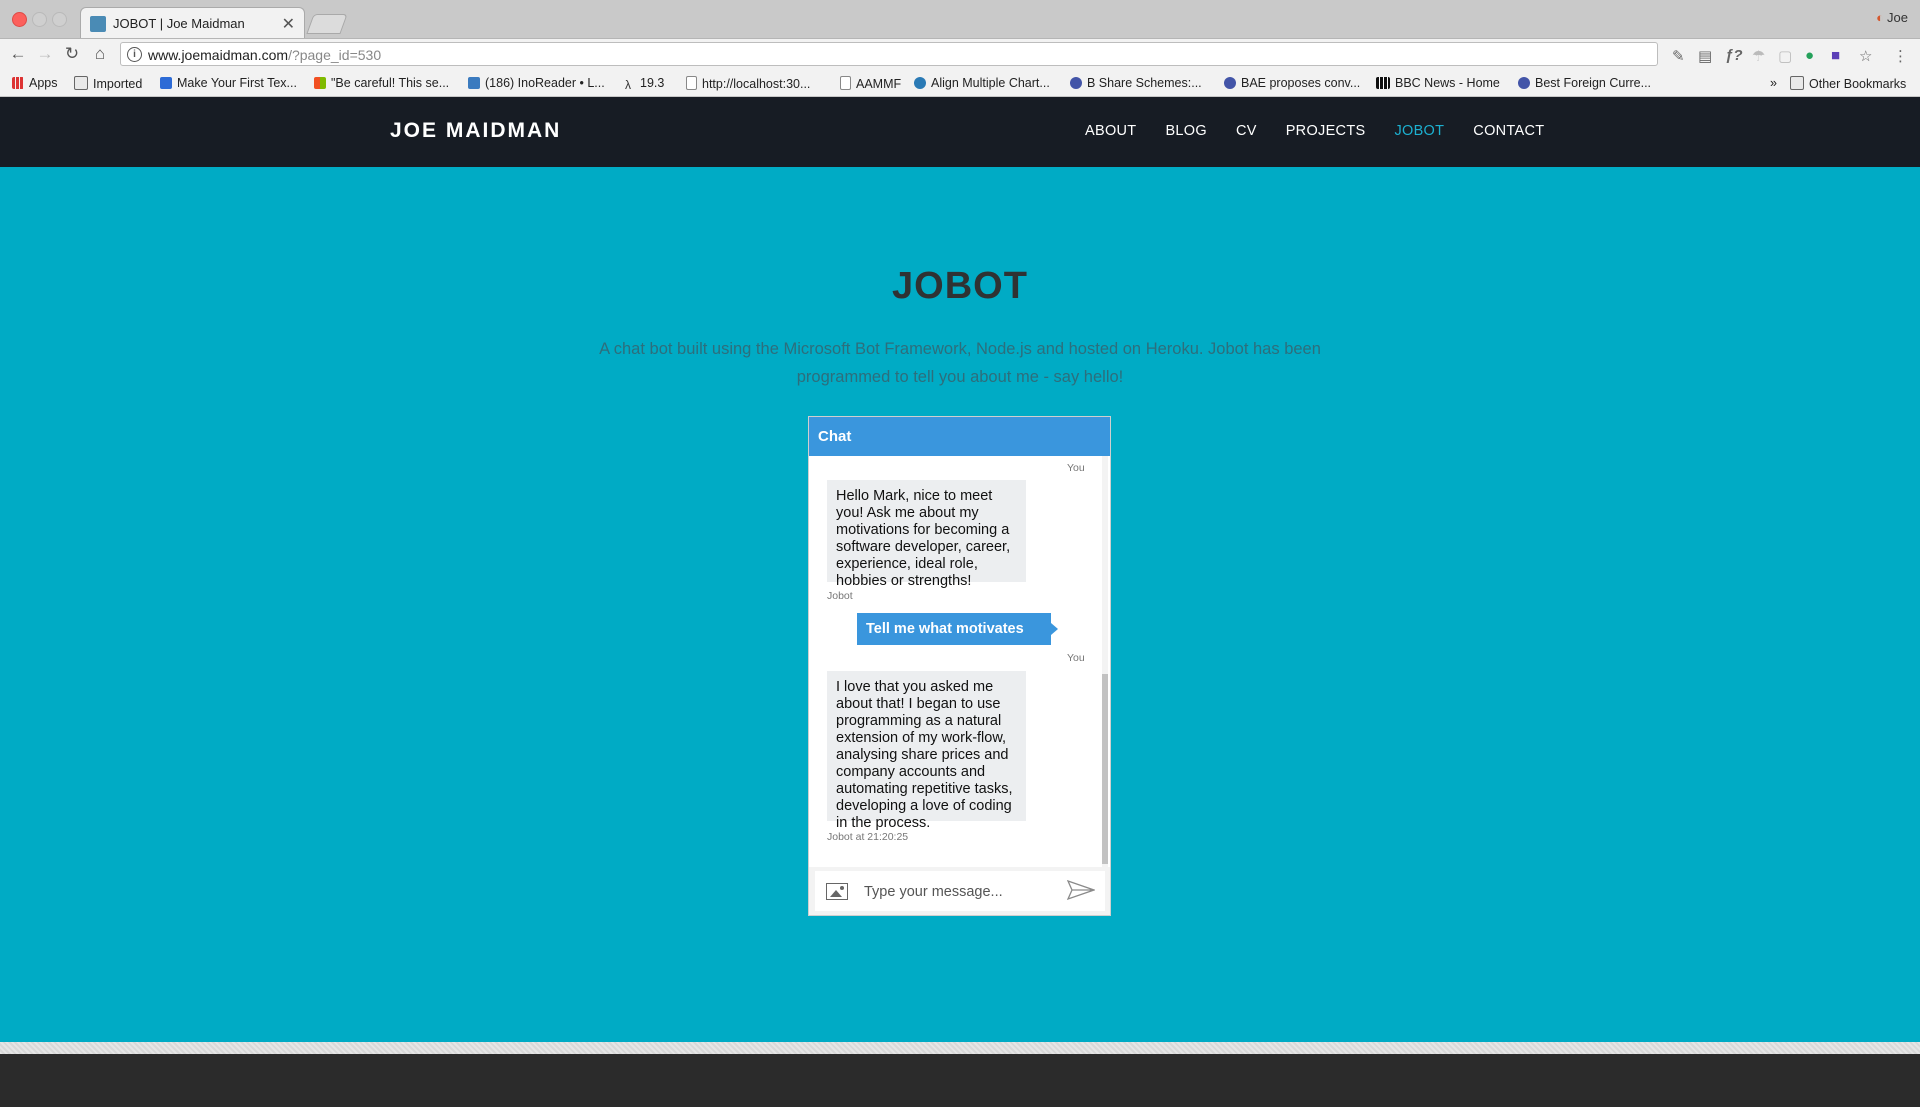 The image size is (1920, 1107). What do you see at coordinates (1758, 56) in the screenshot?
I see `extension-icon: ☂` at bounding box center [1758, 56].